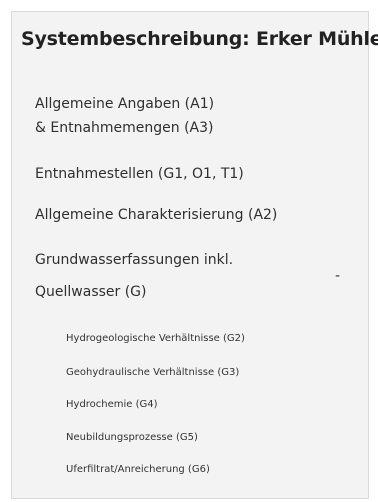 The width and height of the screenshot is (378, 502). I want to click on nav-item-general-characterization: Allgemeine Charakterisierung (A2), so click(156, 215).